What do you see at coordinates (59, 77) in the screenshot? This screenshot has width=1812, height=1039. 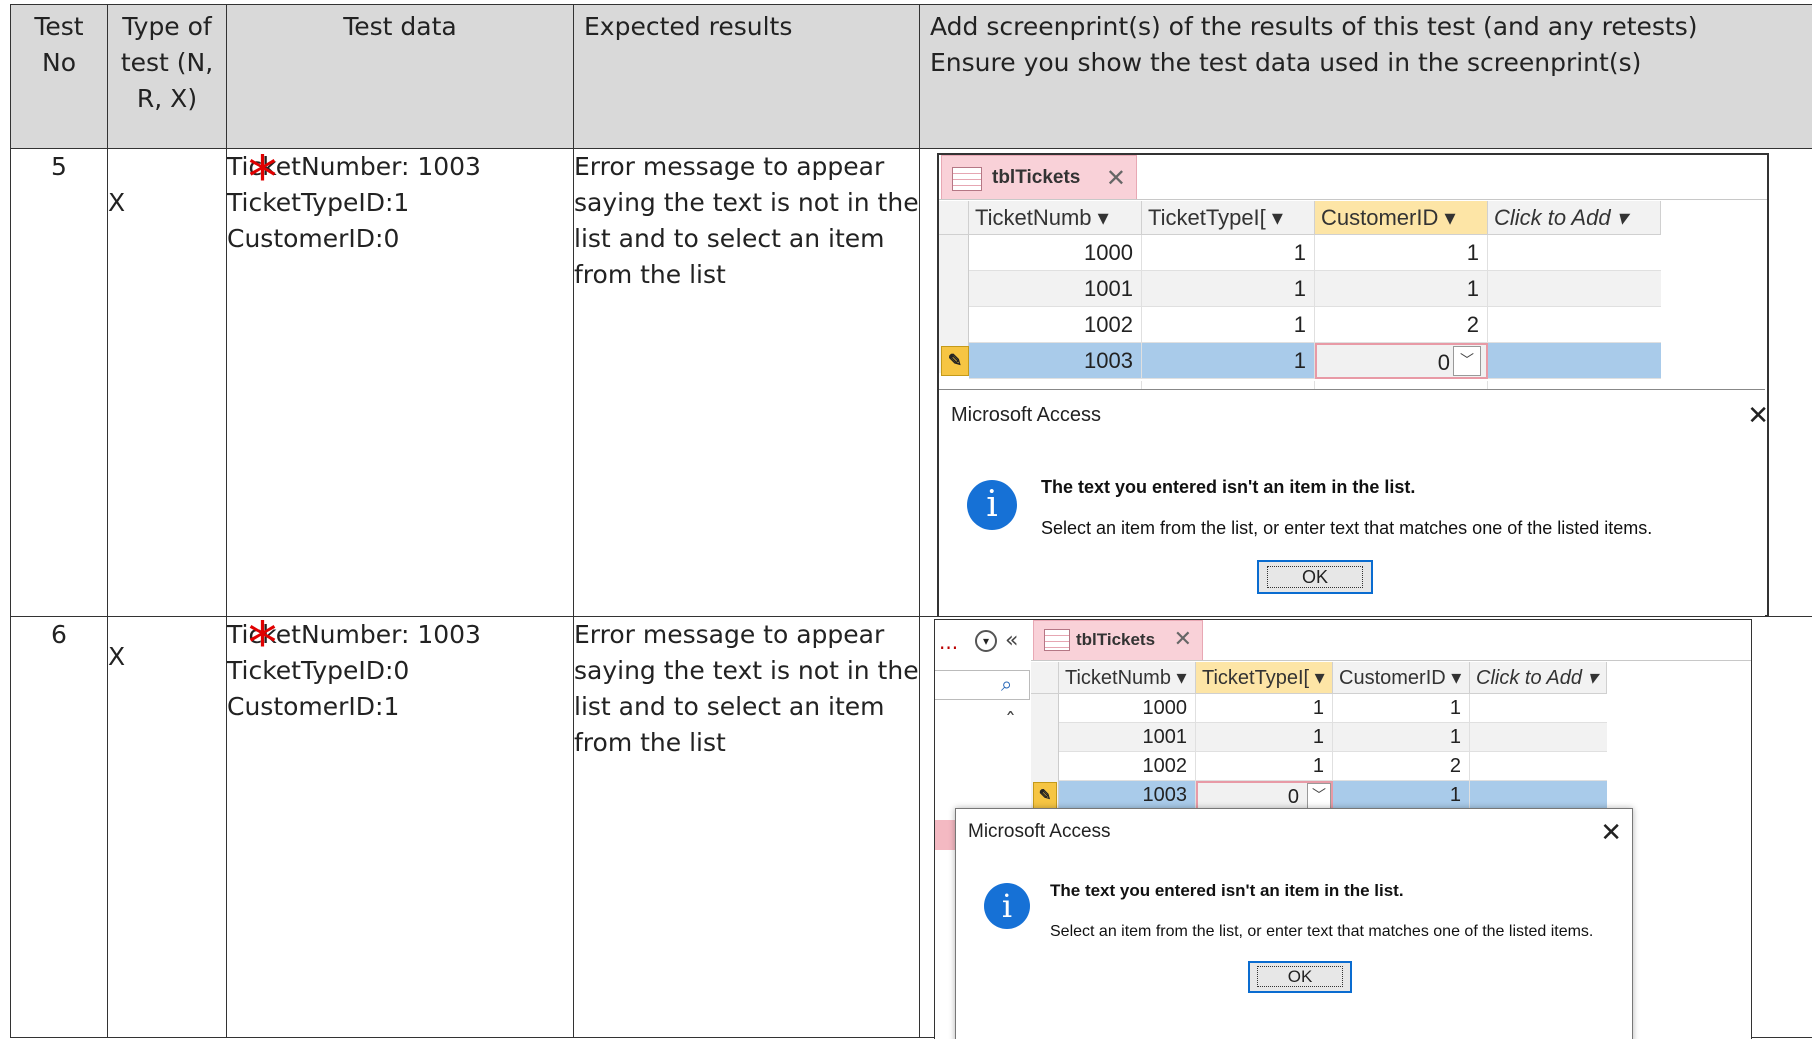 I see `header-test-no: Test No` at bounding box center [59, 77].